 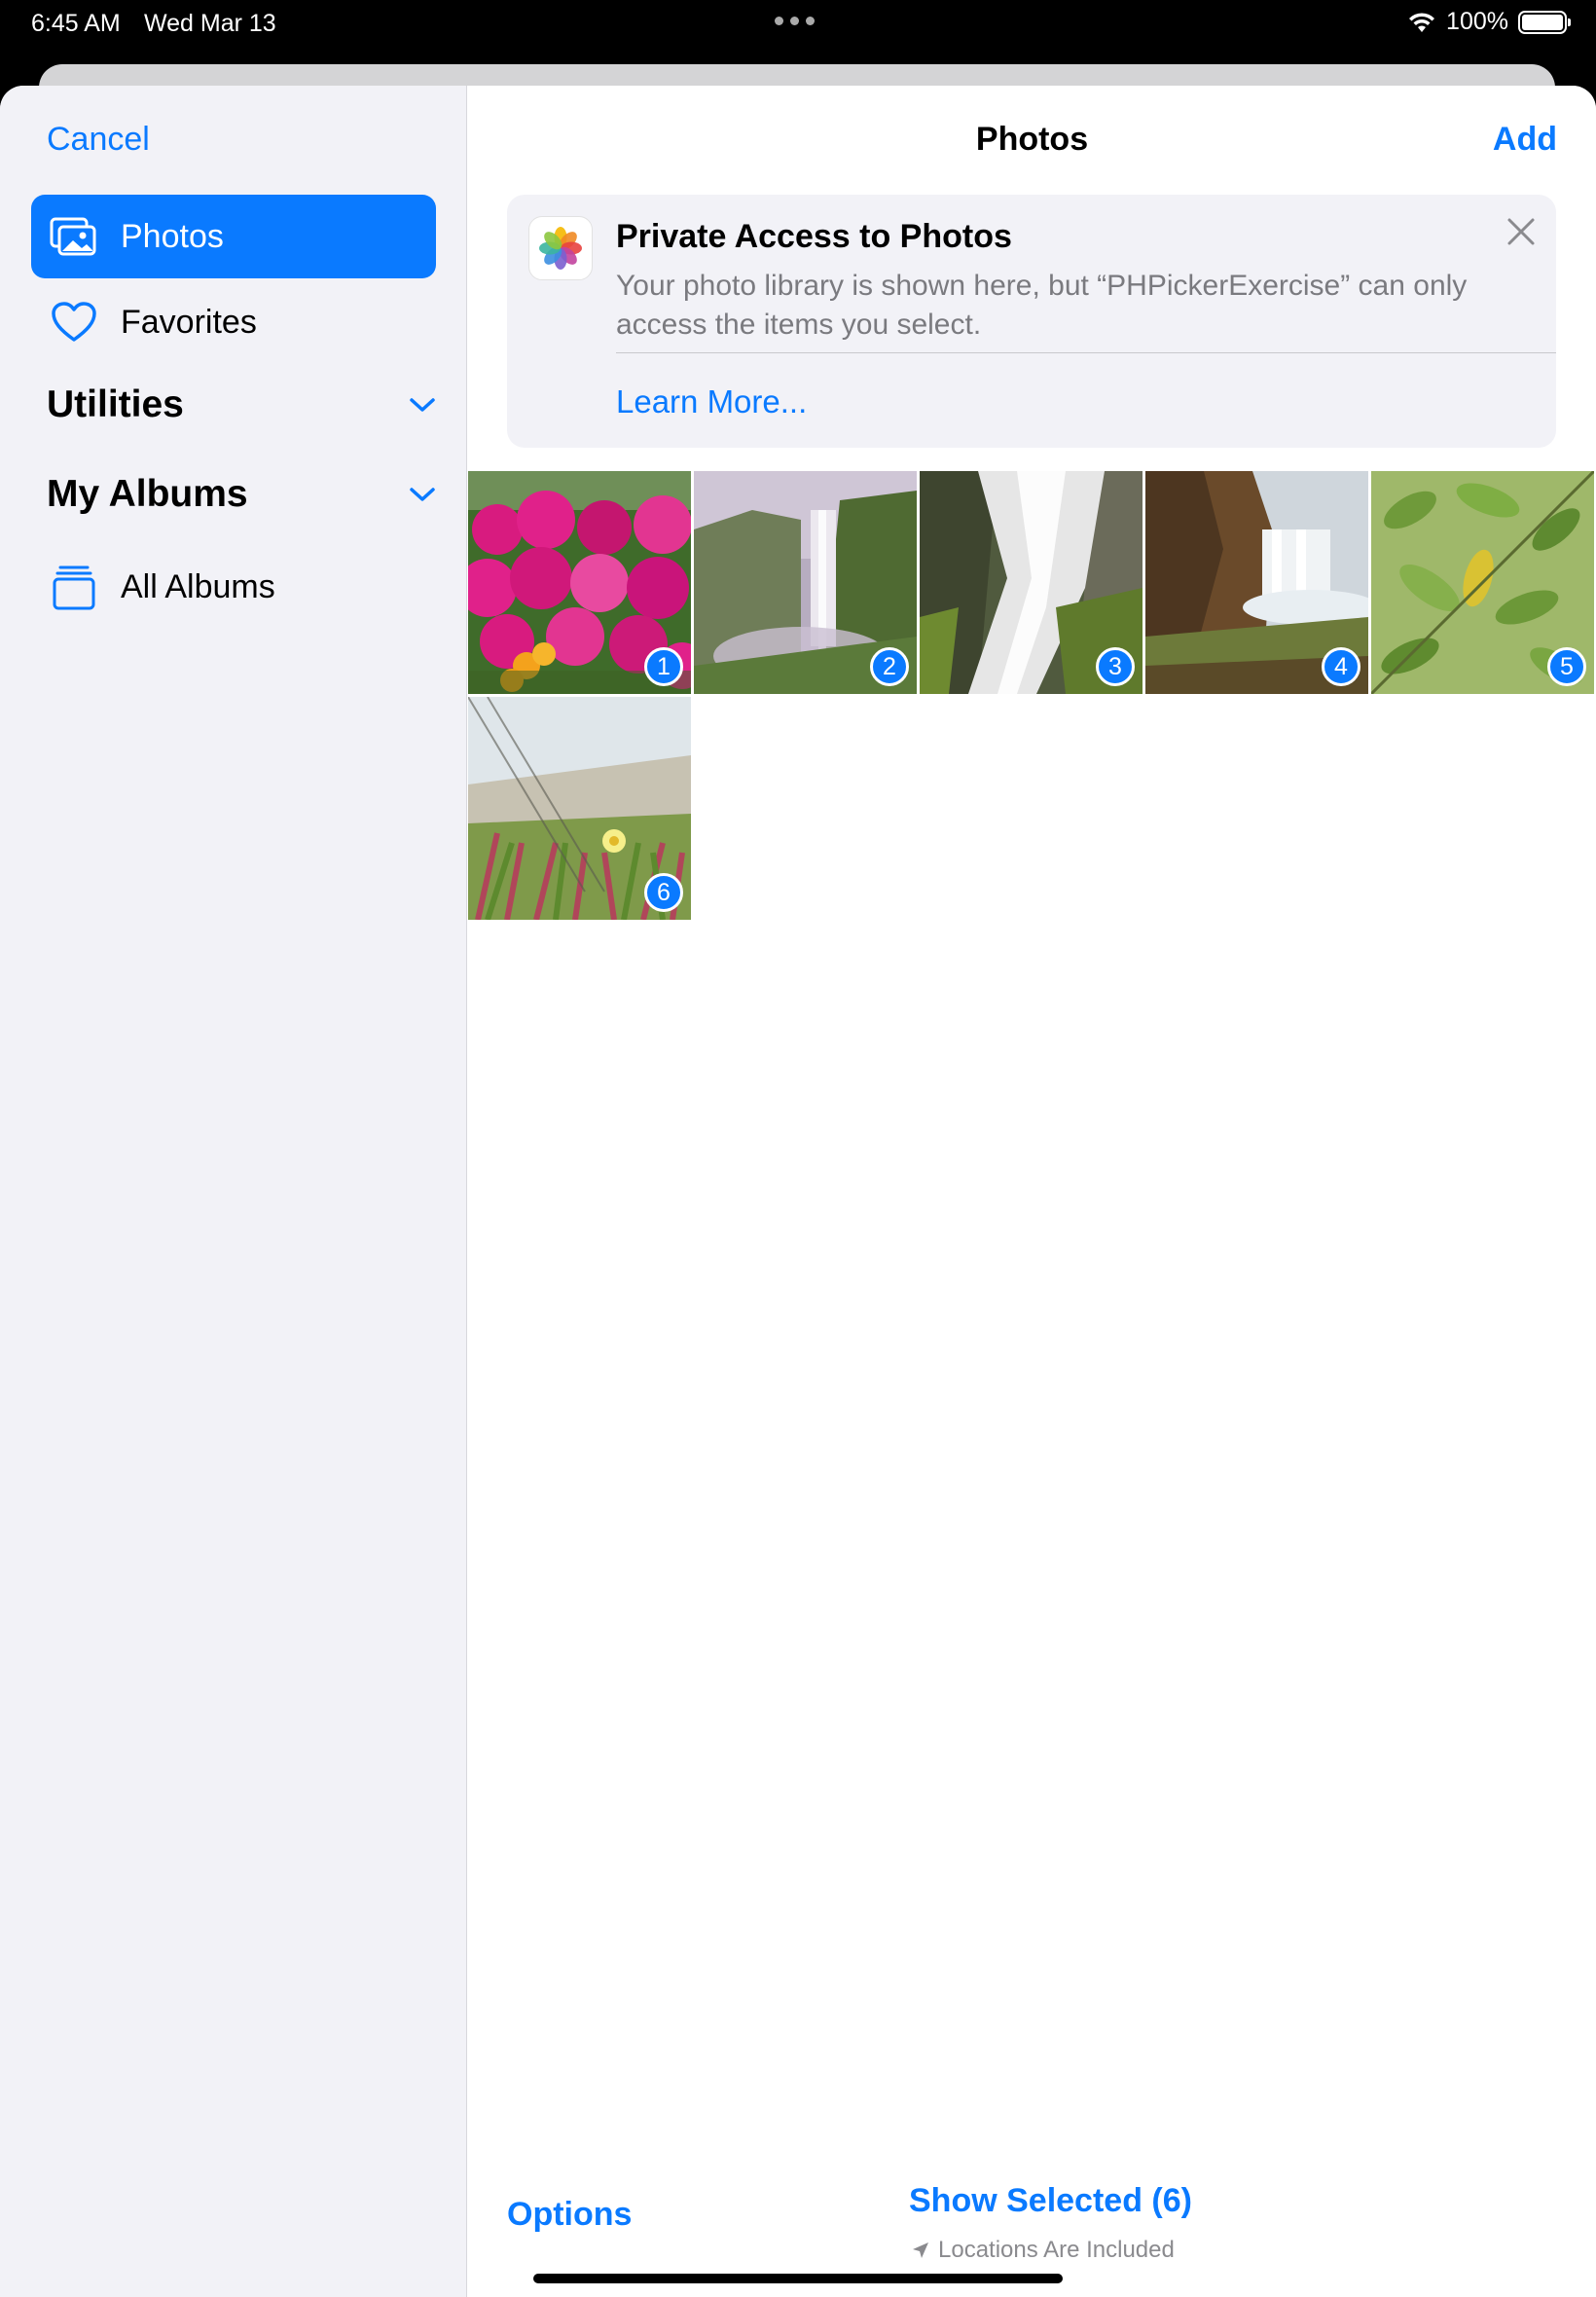 I want to click on section-my-albums: My Albums, so click(x=241, y=494).